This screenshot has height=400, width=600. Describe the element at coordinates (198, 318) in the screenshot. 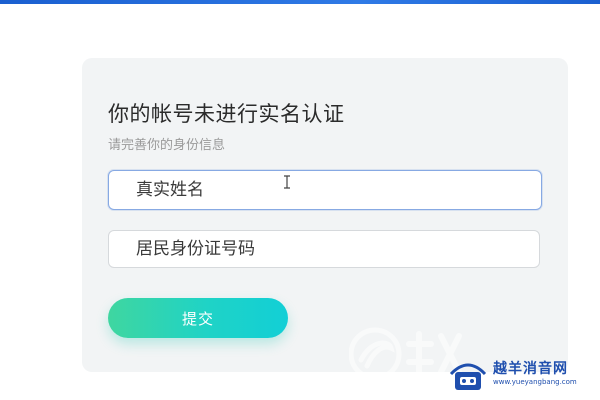

I see `submit-button: 提交` at that location.